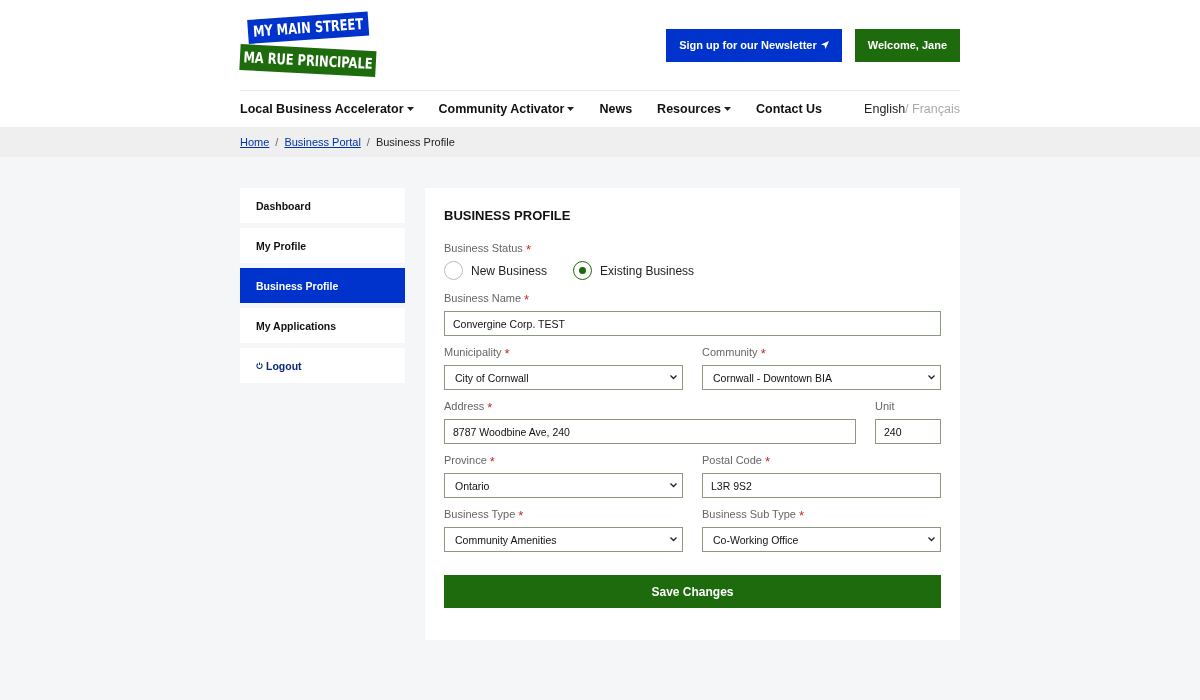 The width and height of the screenshot is (1200, 700). I want to click on language-link: English, so click(885, 109).